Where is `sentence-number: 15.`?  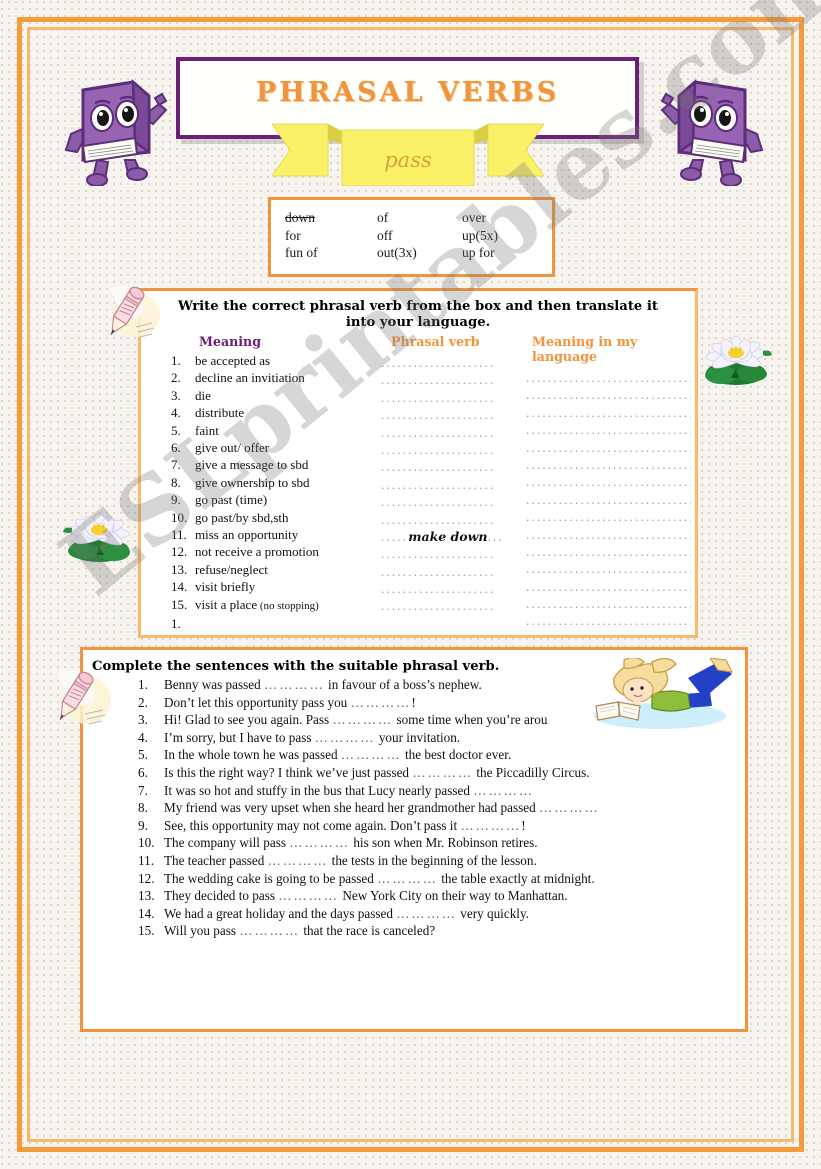
sentence-number: 15. is located at coordinates (146, 931).